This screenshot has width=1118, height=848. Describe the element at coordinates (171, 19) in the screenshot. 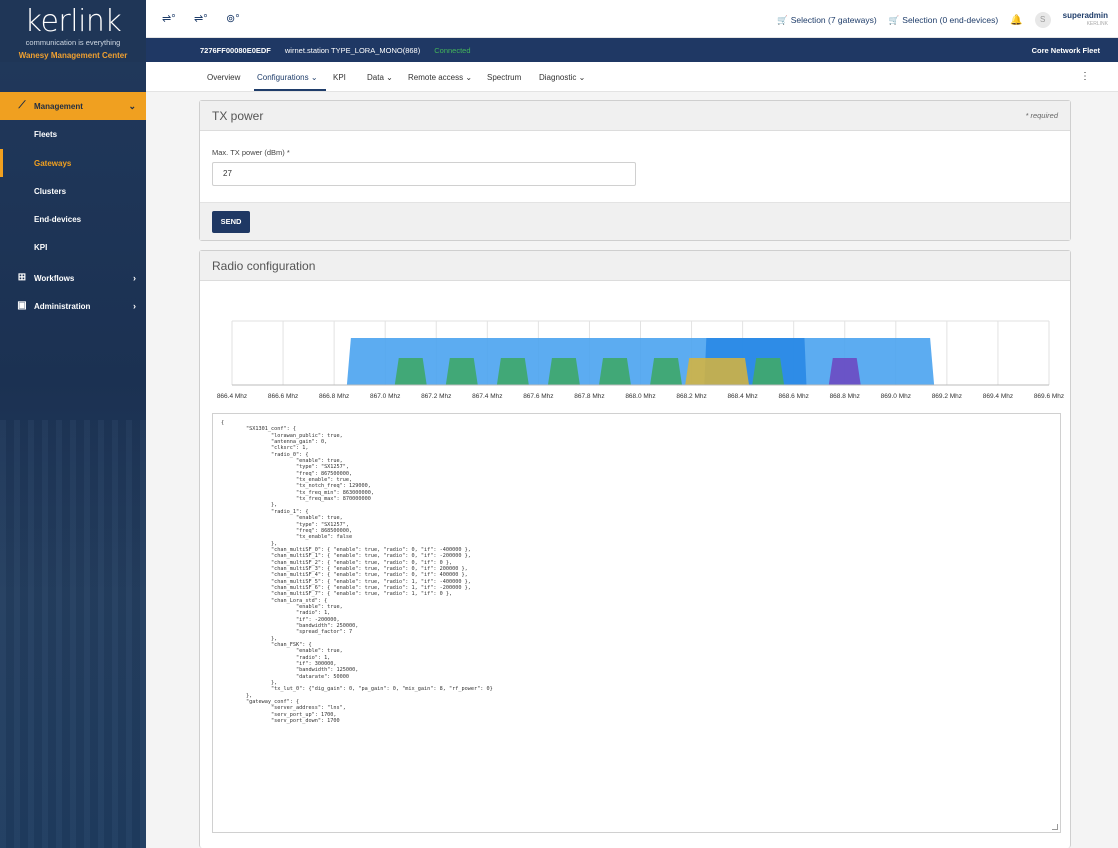

I see `gateway-add-icon: ⇌°` at that location.